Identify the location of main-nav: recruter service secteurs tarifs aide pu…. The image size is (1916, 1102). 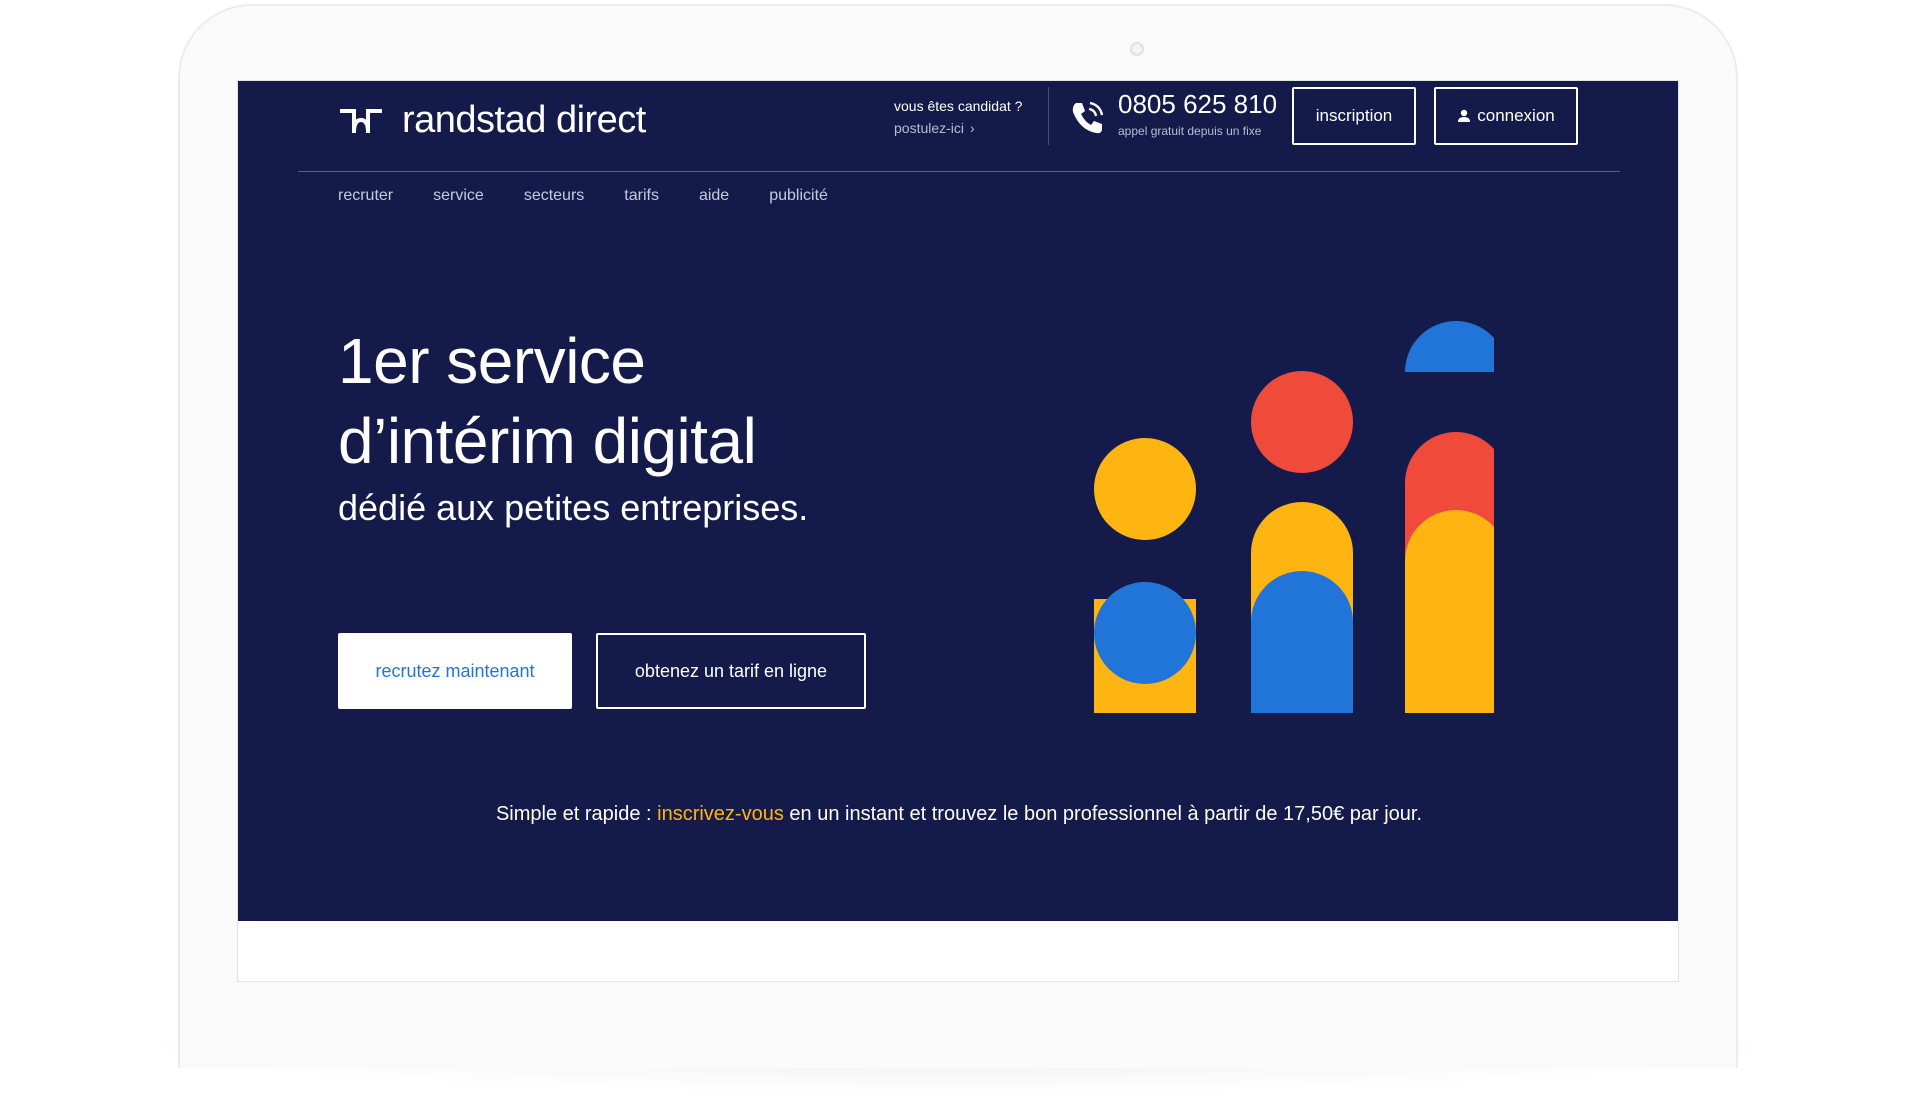
(603, 196).